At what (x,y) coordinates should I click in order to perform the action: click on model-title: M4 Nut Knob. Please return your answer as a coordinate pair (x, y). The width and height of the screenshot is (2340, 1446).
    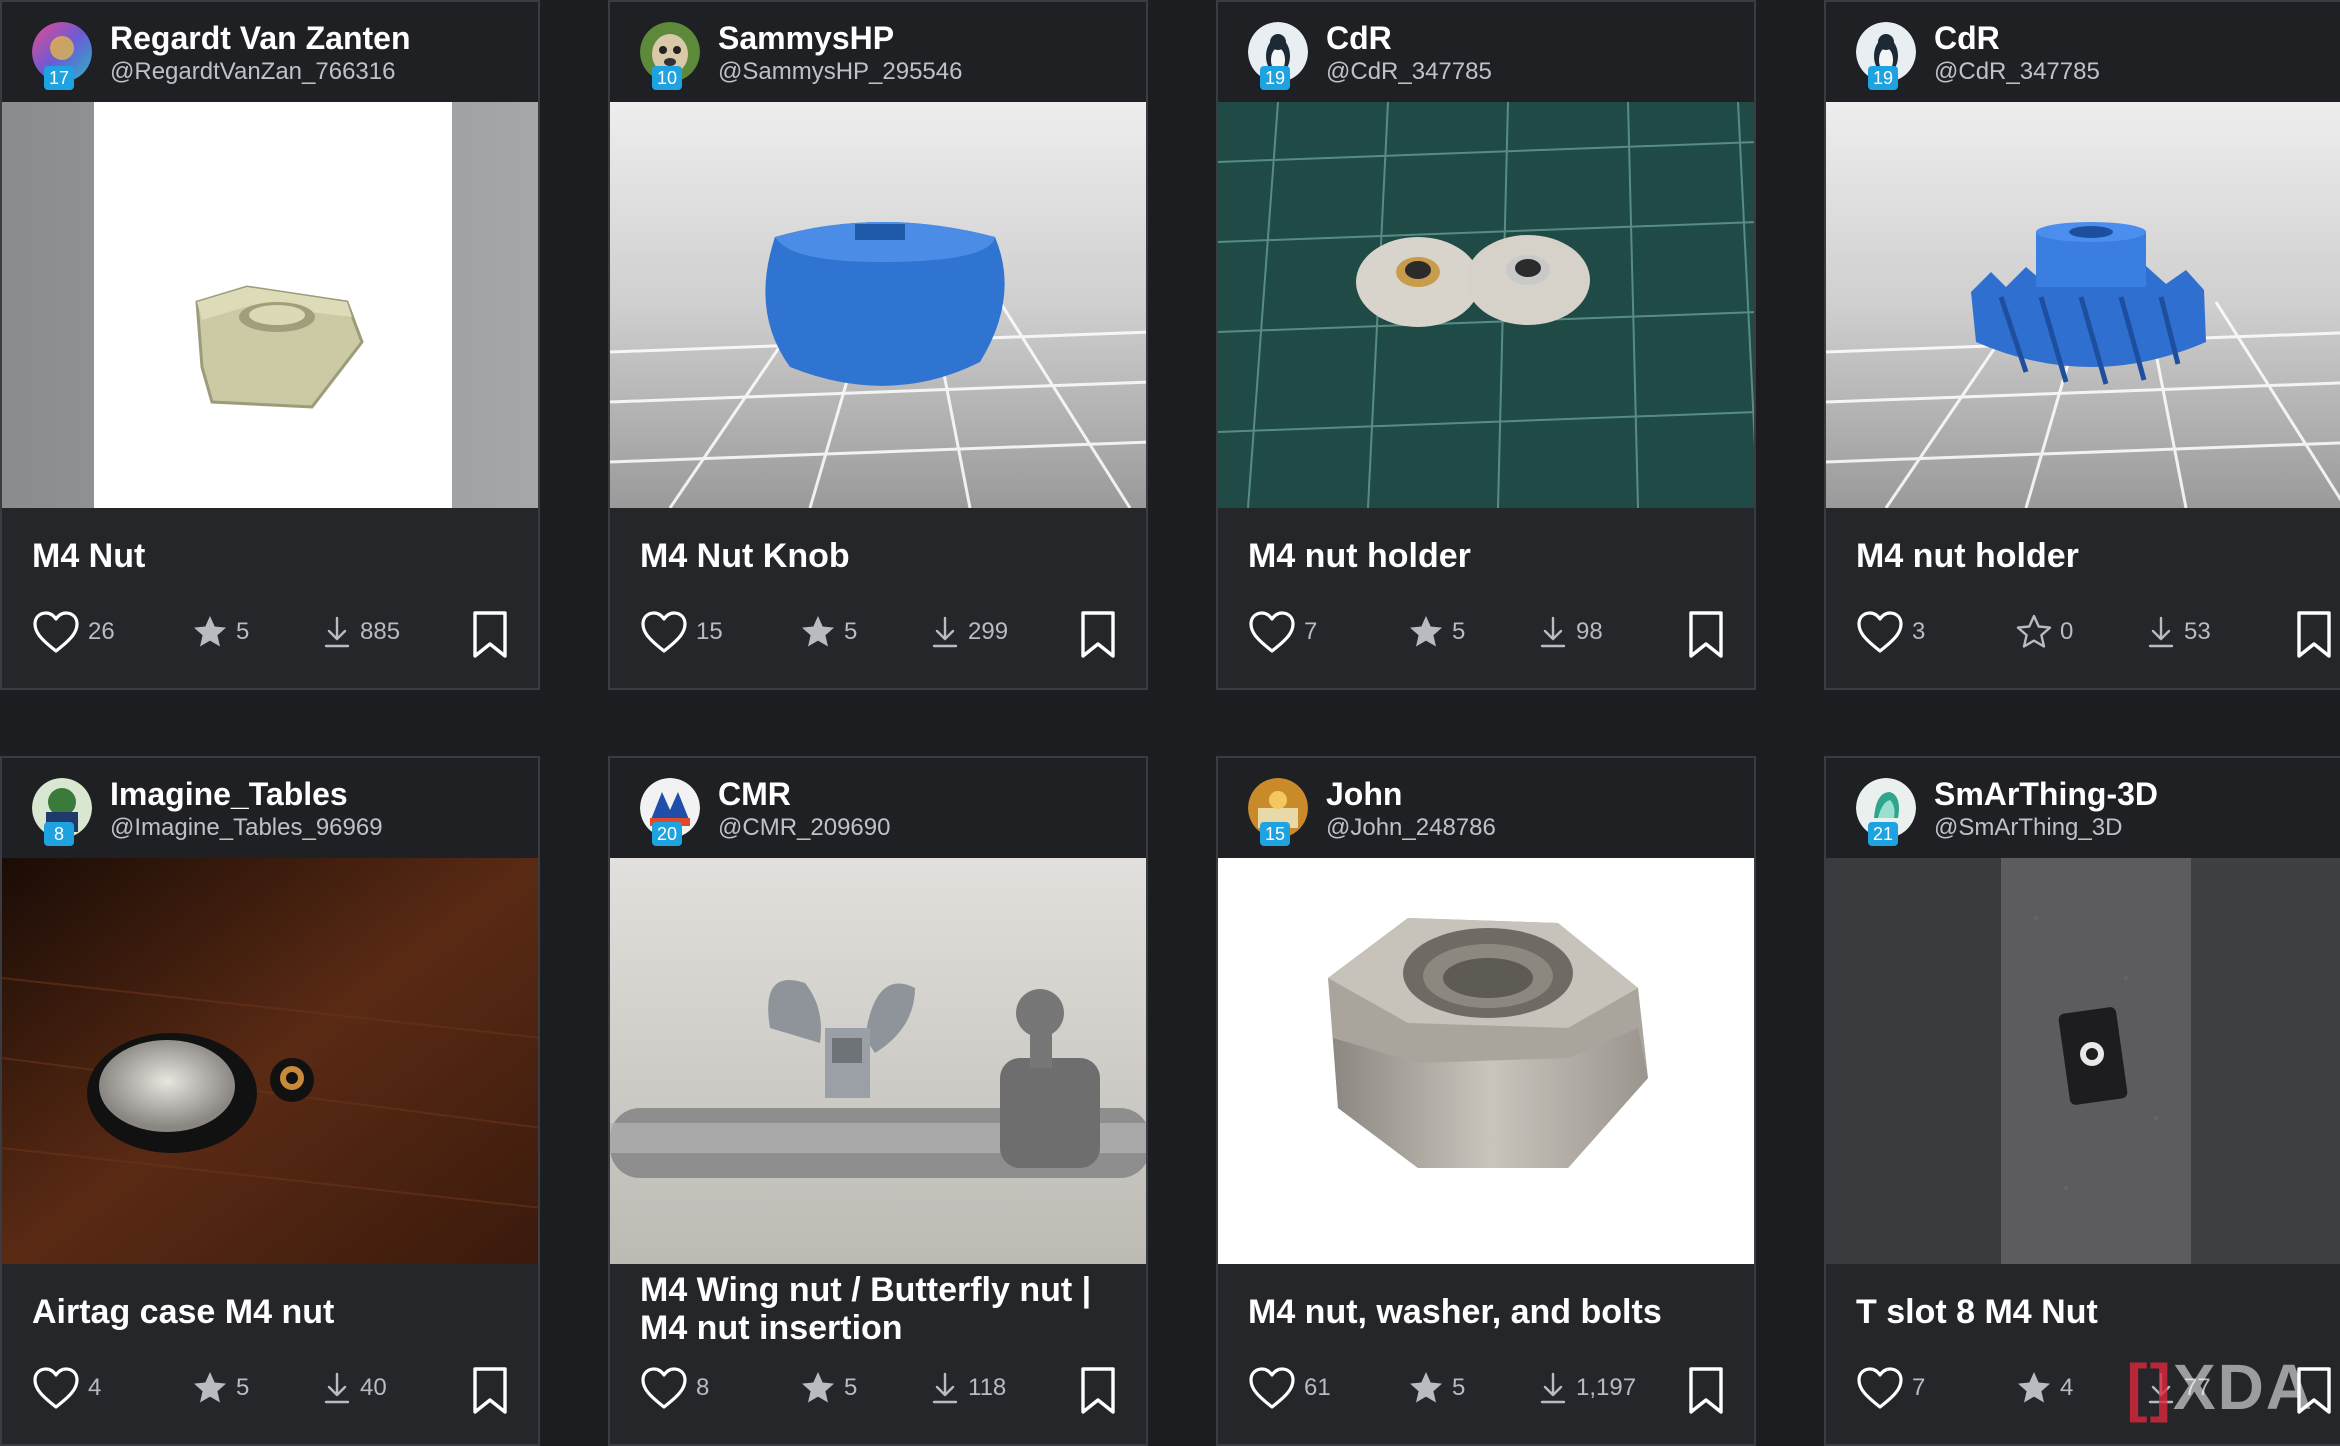
    Looking at the image, I should click on (880, 556).